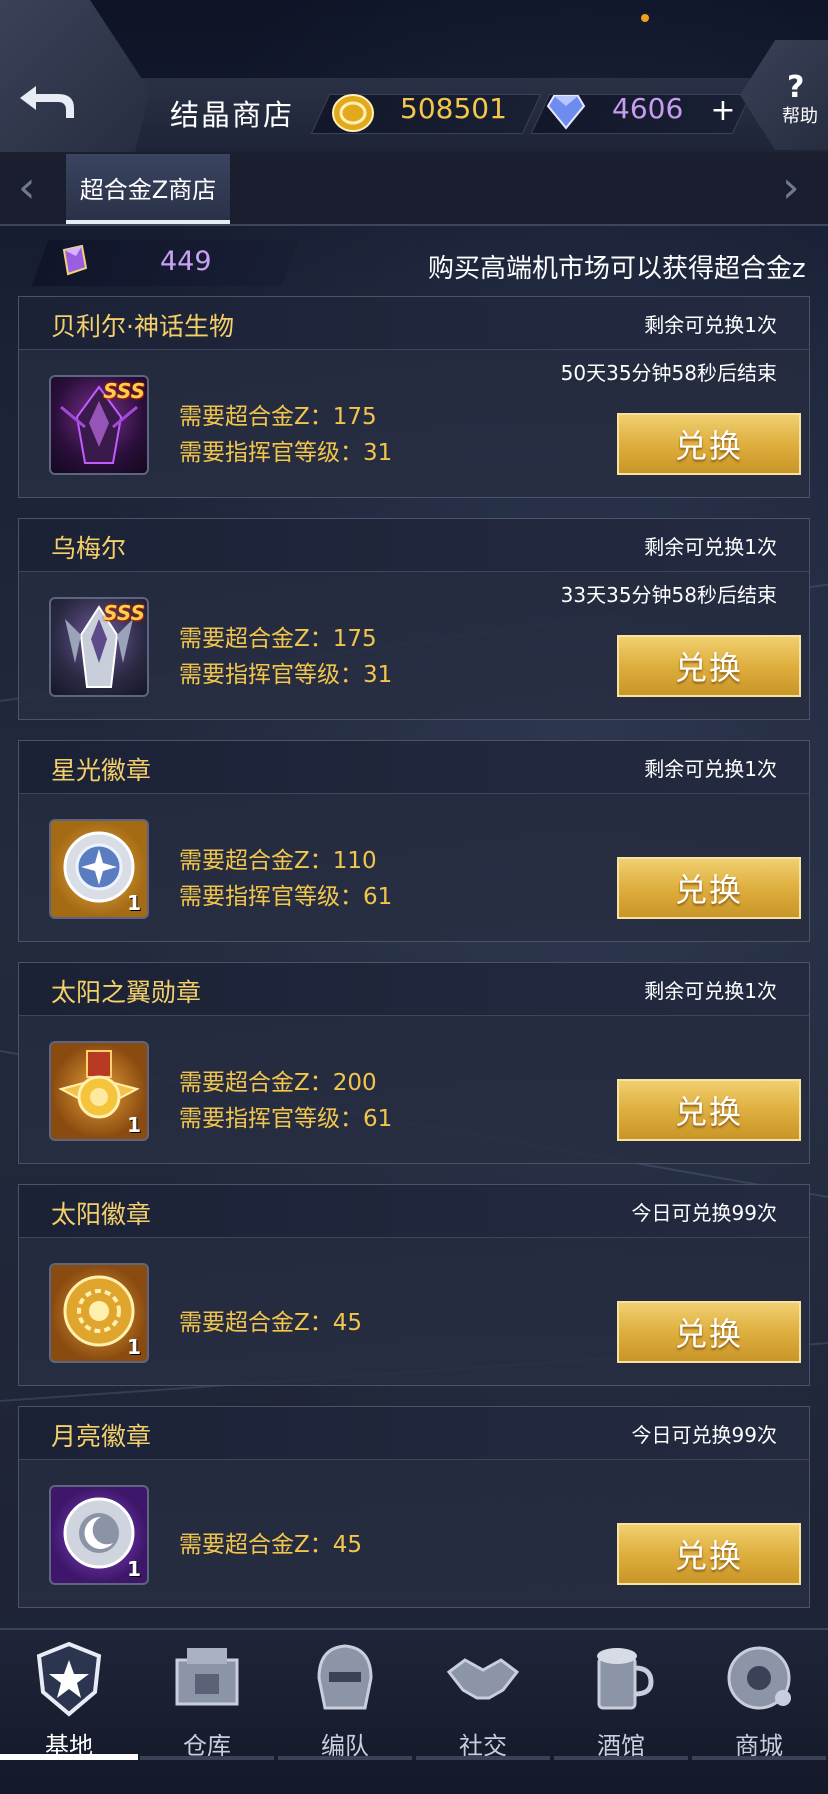  What do you see at coordinates (566, 114) in the screenshot?
I see `diamond-gem-icon` at bounding box center [566, 114].